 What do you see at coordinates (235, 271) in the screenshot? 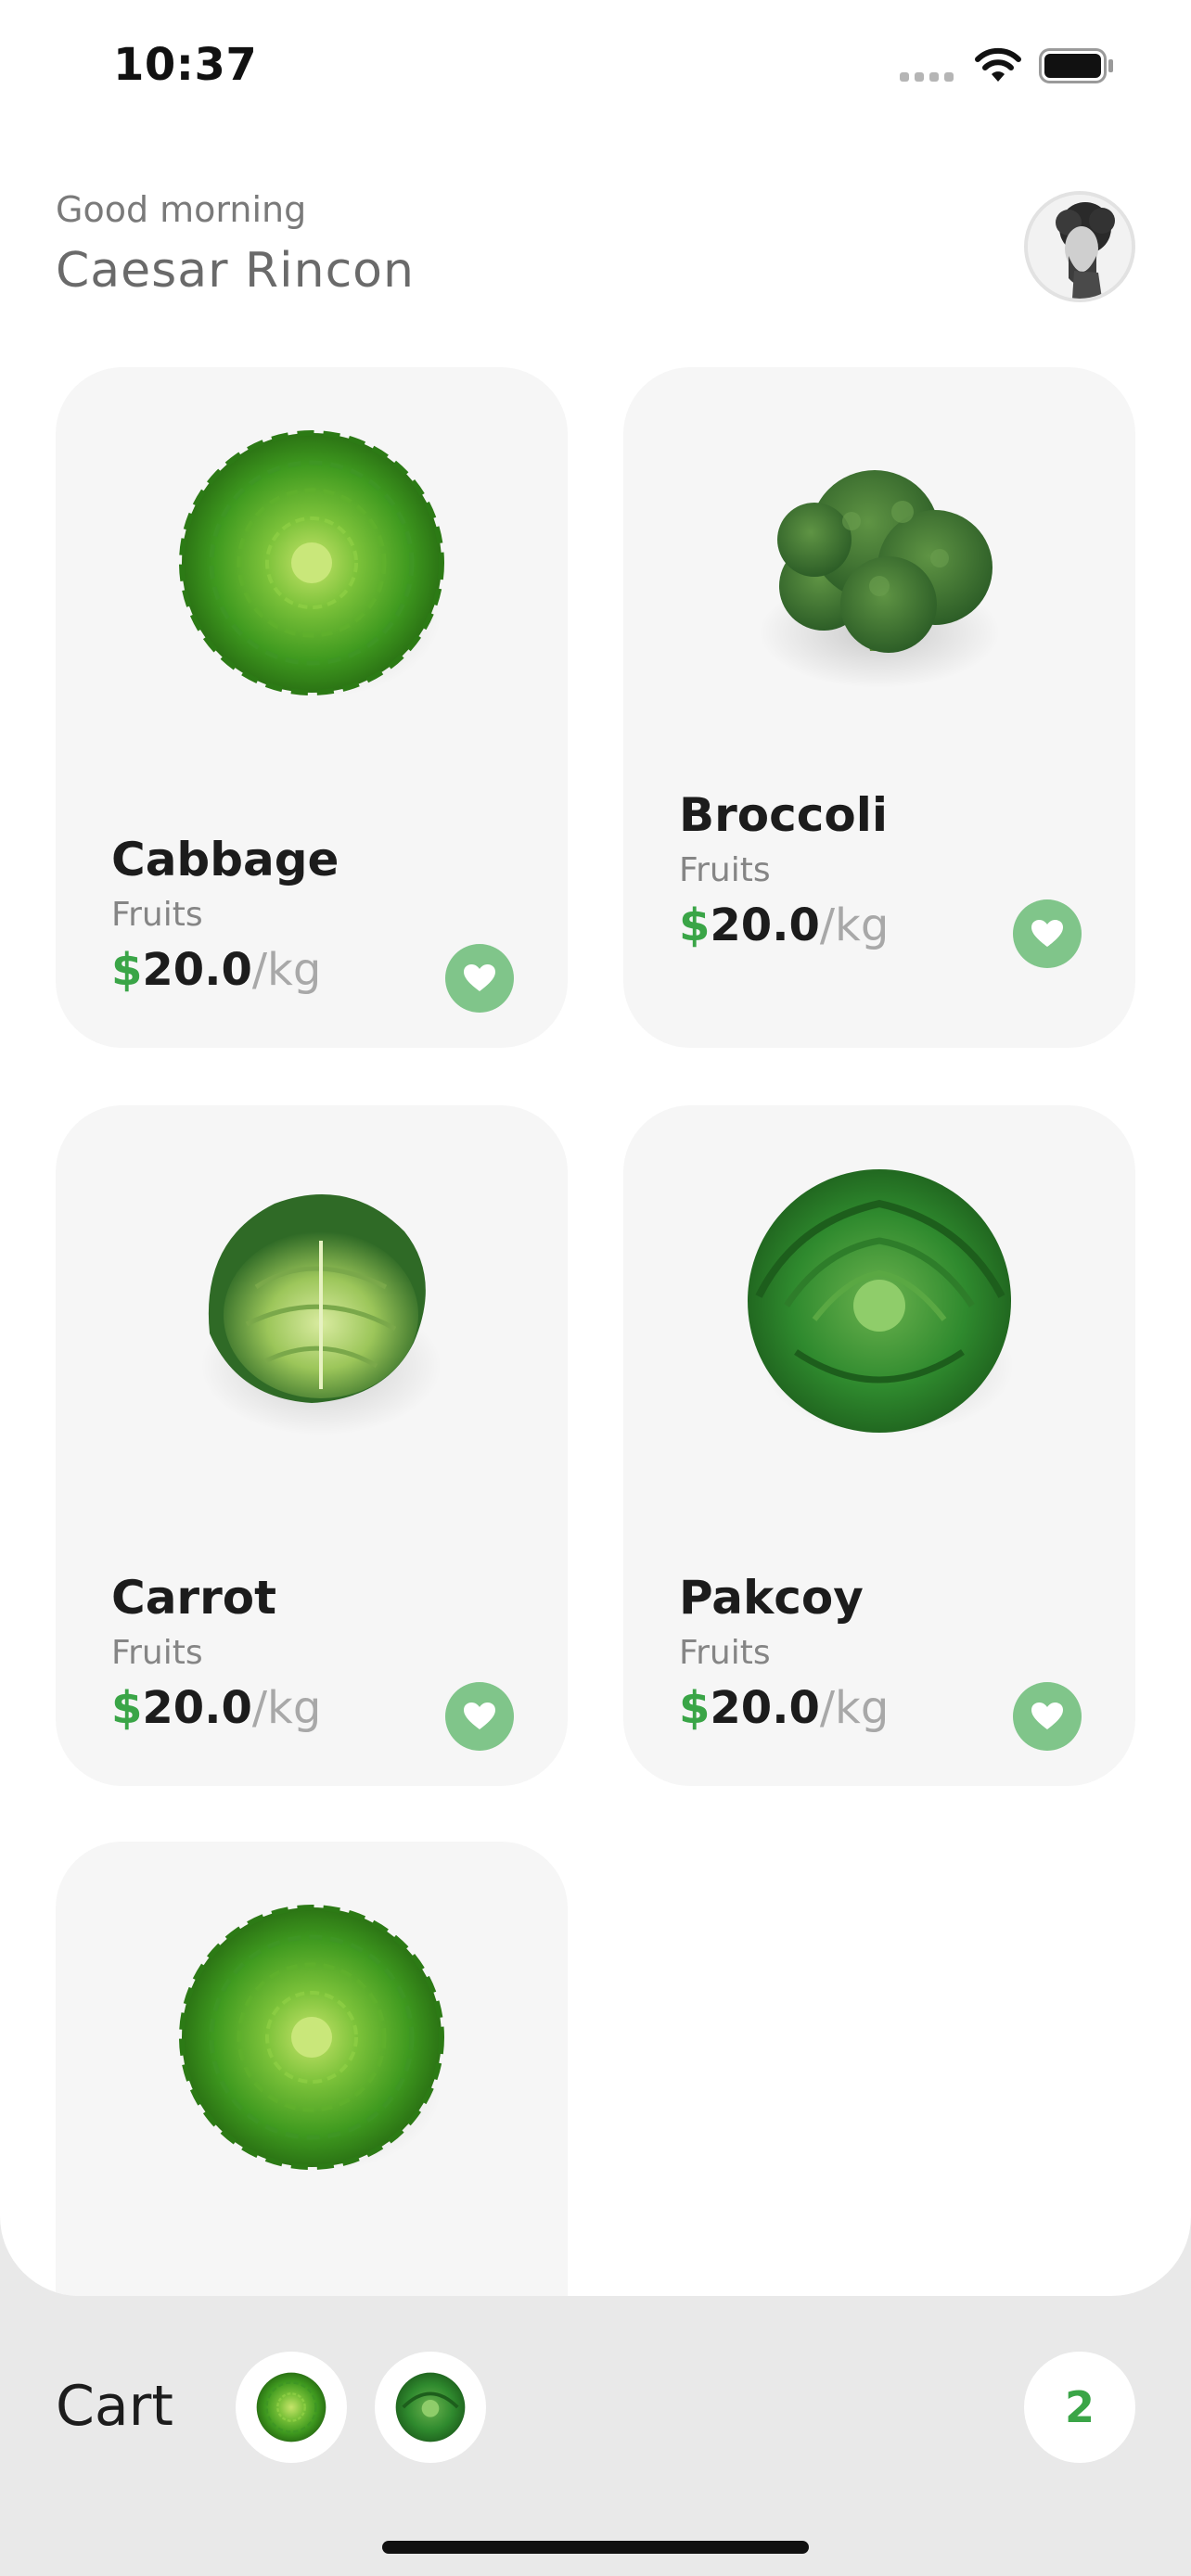
I see `user-name: Caesar Rincon` at bounding box center [235, 271].